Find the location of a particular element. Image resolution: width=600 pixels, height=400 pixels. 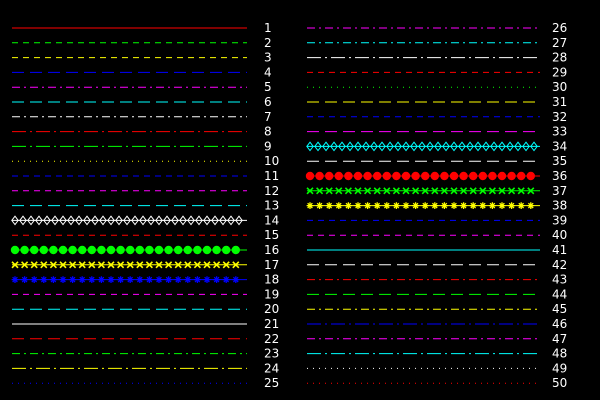

line-number-label: 38 is located at coordinates (559, 206).